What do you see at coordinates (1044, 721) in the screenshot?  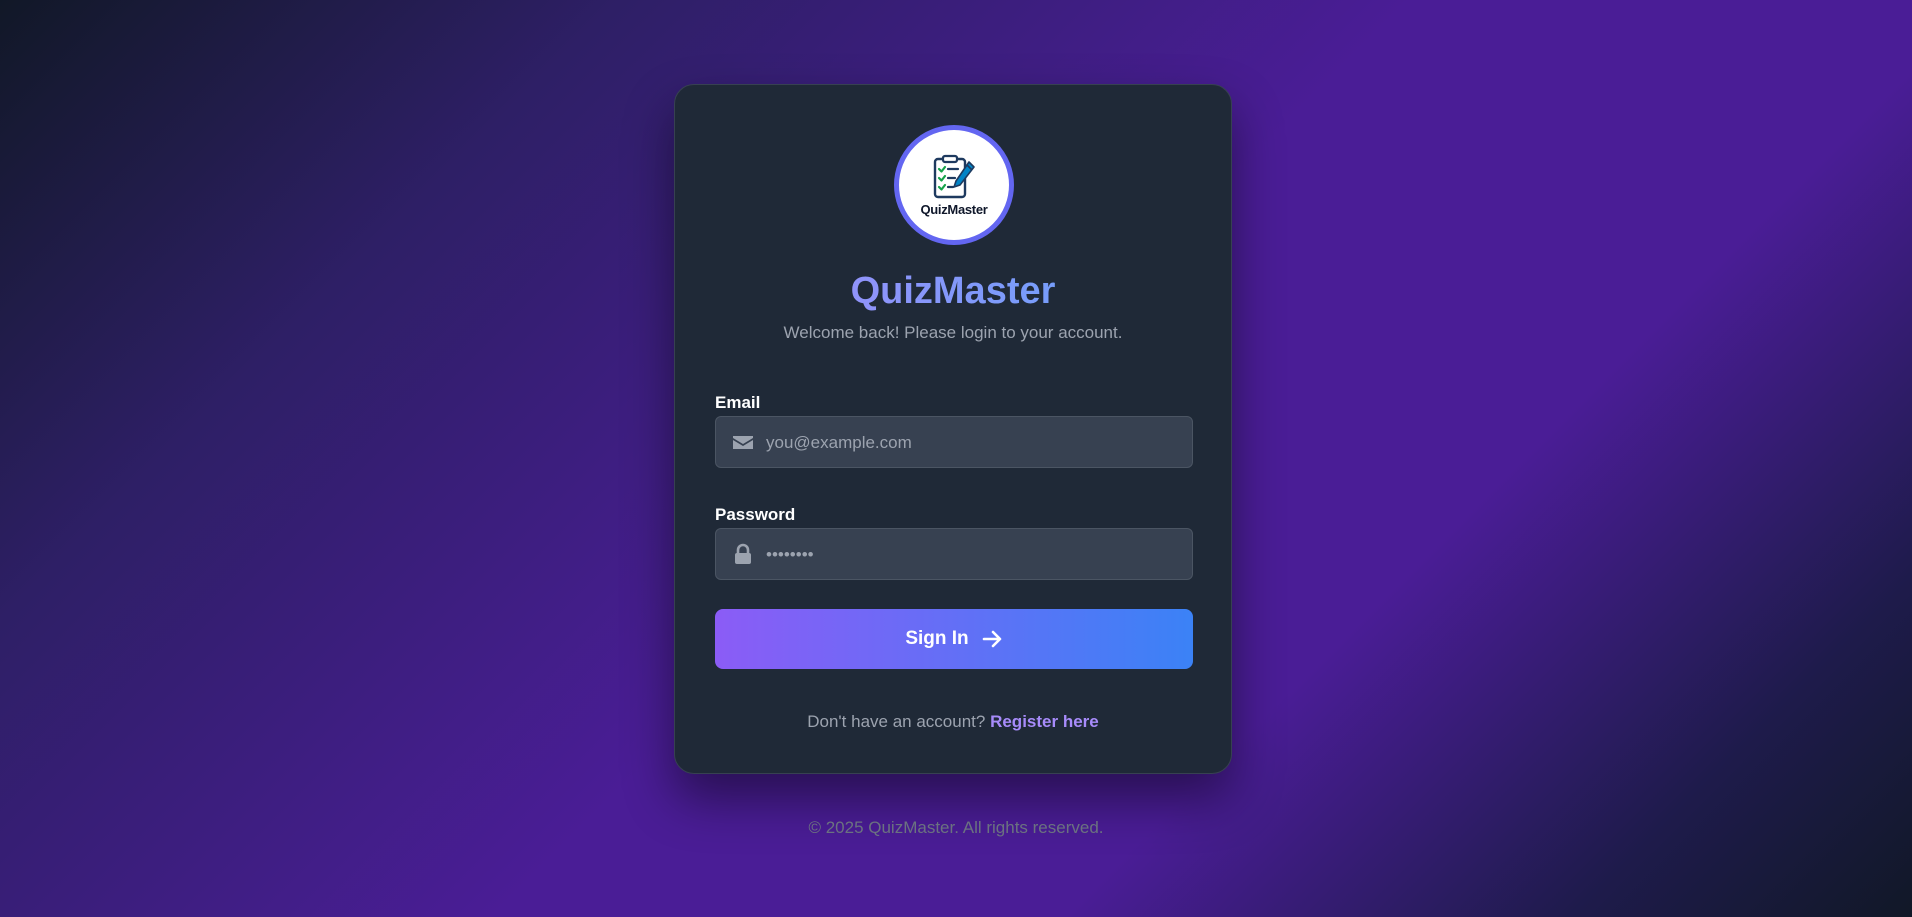 I see `register-link: Register here` at bounding box center [1044, 721].